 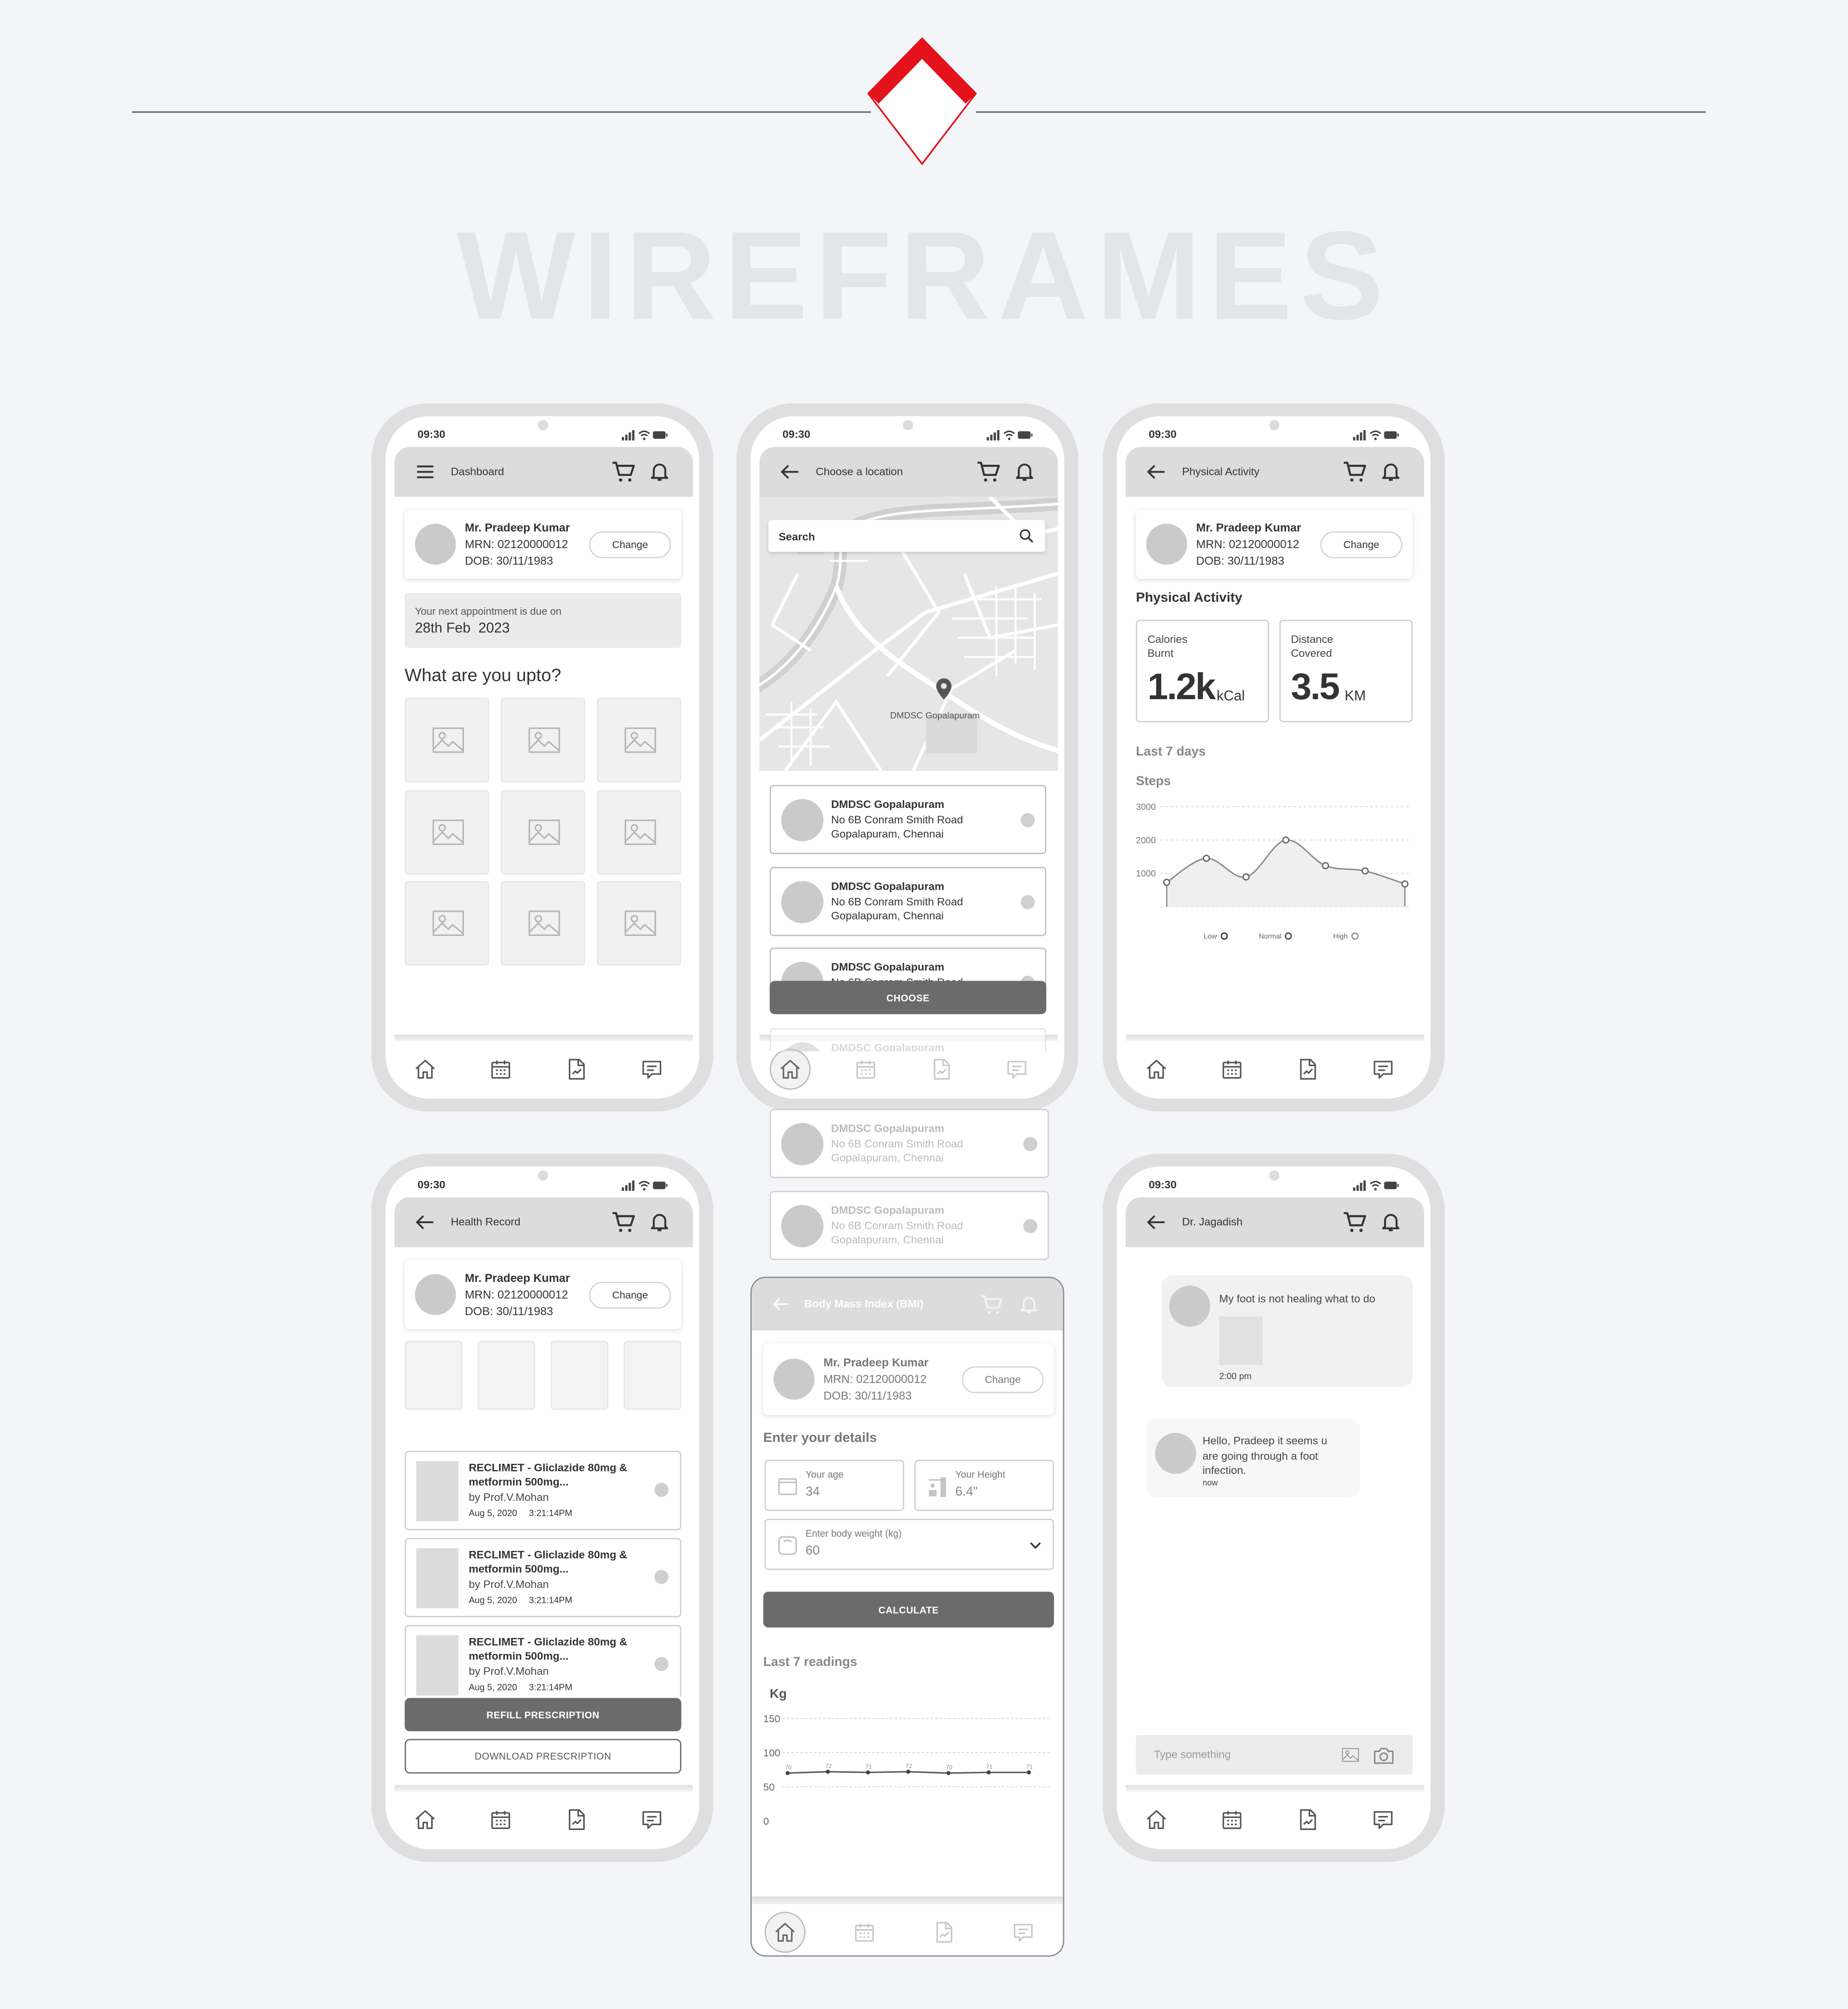 I want to click on search-input: Search, so click(x=906, y=536).